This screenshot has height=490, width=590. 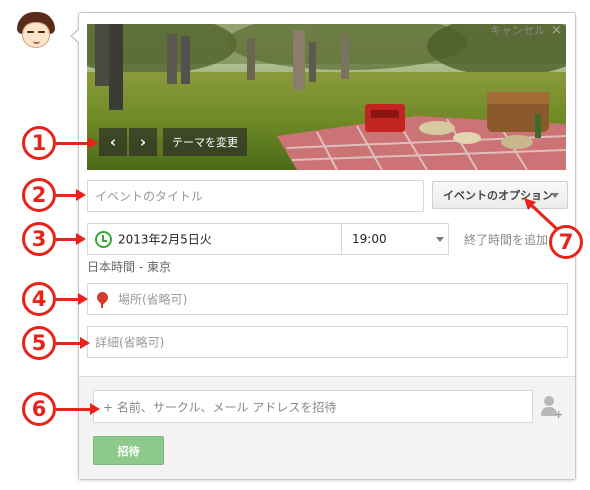 I want to click on annotation-arrow-6-head, so click(x=95, y=409).